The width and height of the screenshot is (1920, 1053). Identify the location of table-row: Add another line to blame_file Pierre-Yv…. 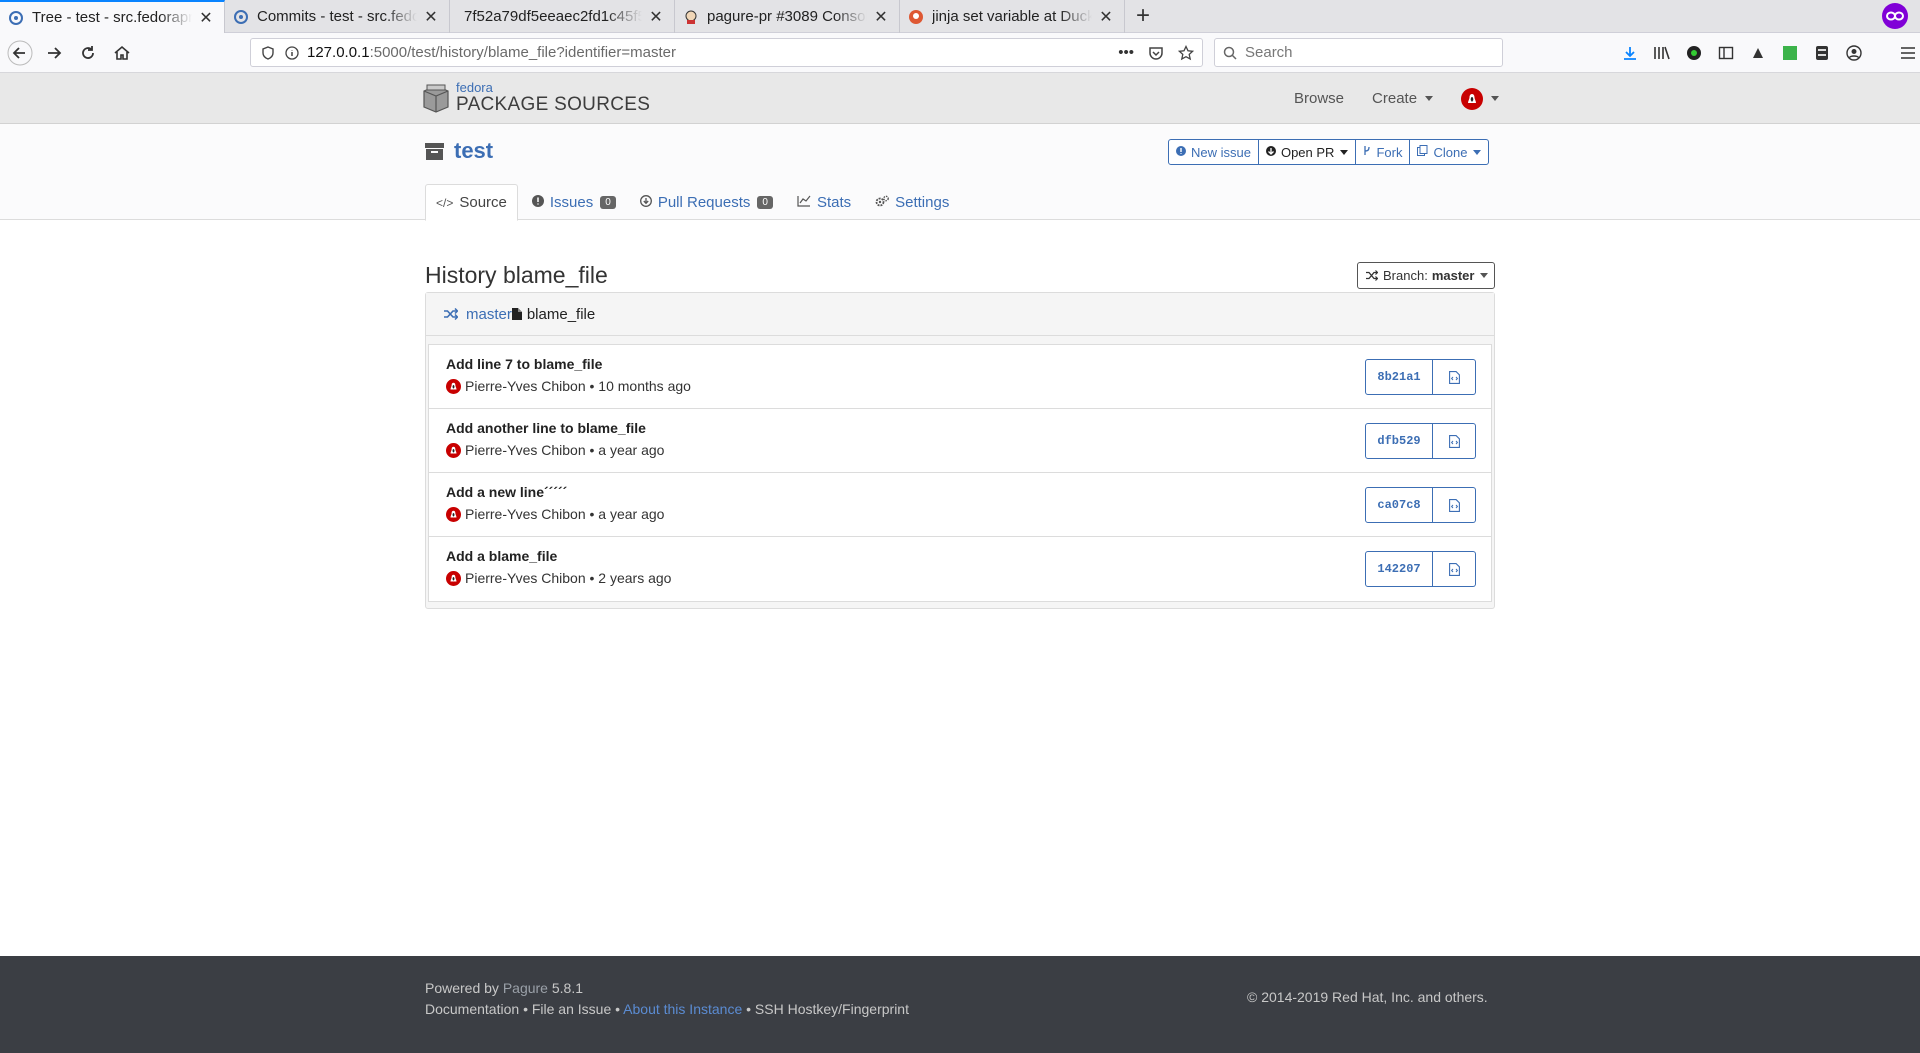
(960, 441).